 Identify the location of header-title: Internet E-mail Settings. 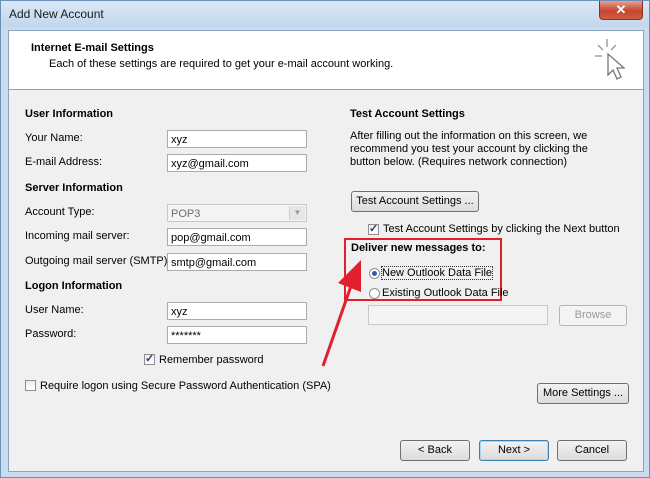
(92, 48).